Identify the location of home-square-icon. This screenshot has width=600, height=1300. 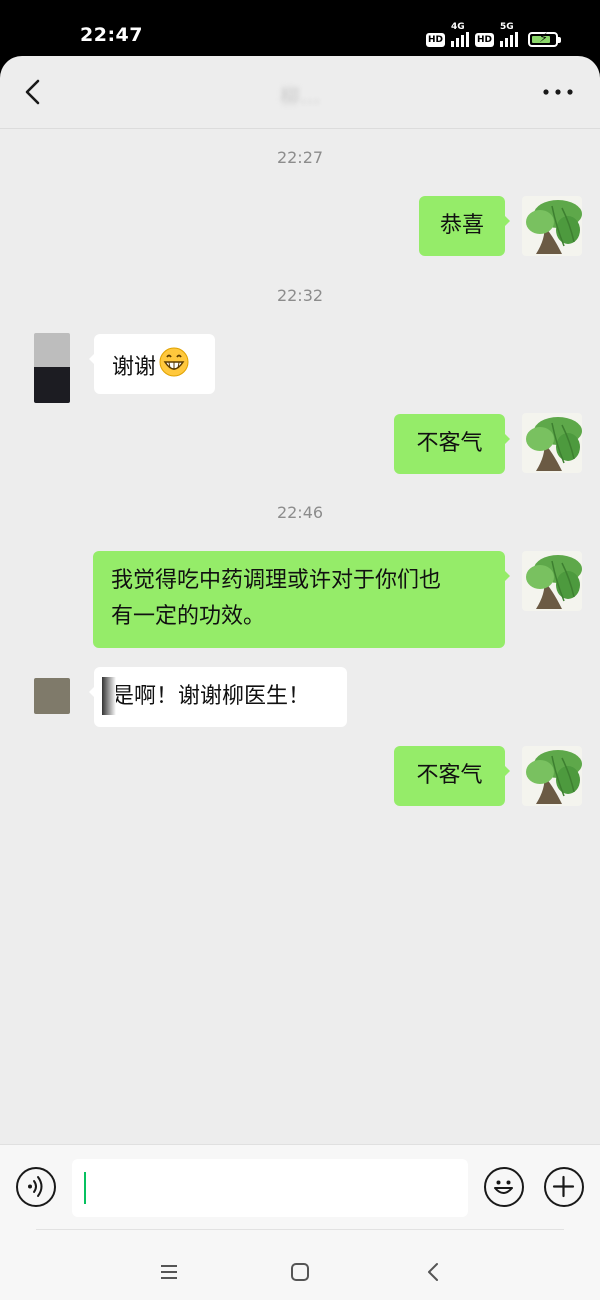
(300, 1272).